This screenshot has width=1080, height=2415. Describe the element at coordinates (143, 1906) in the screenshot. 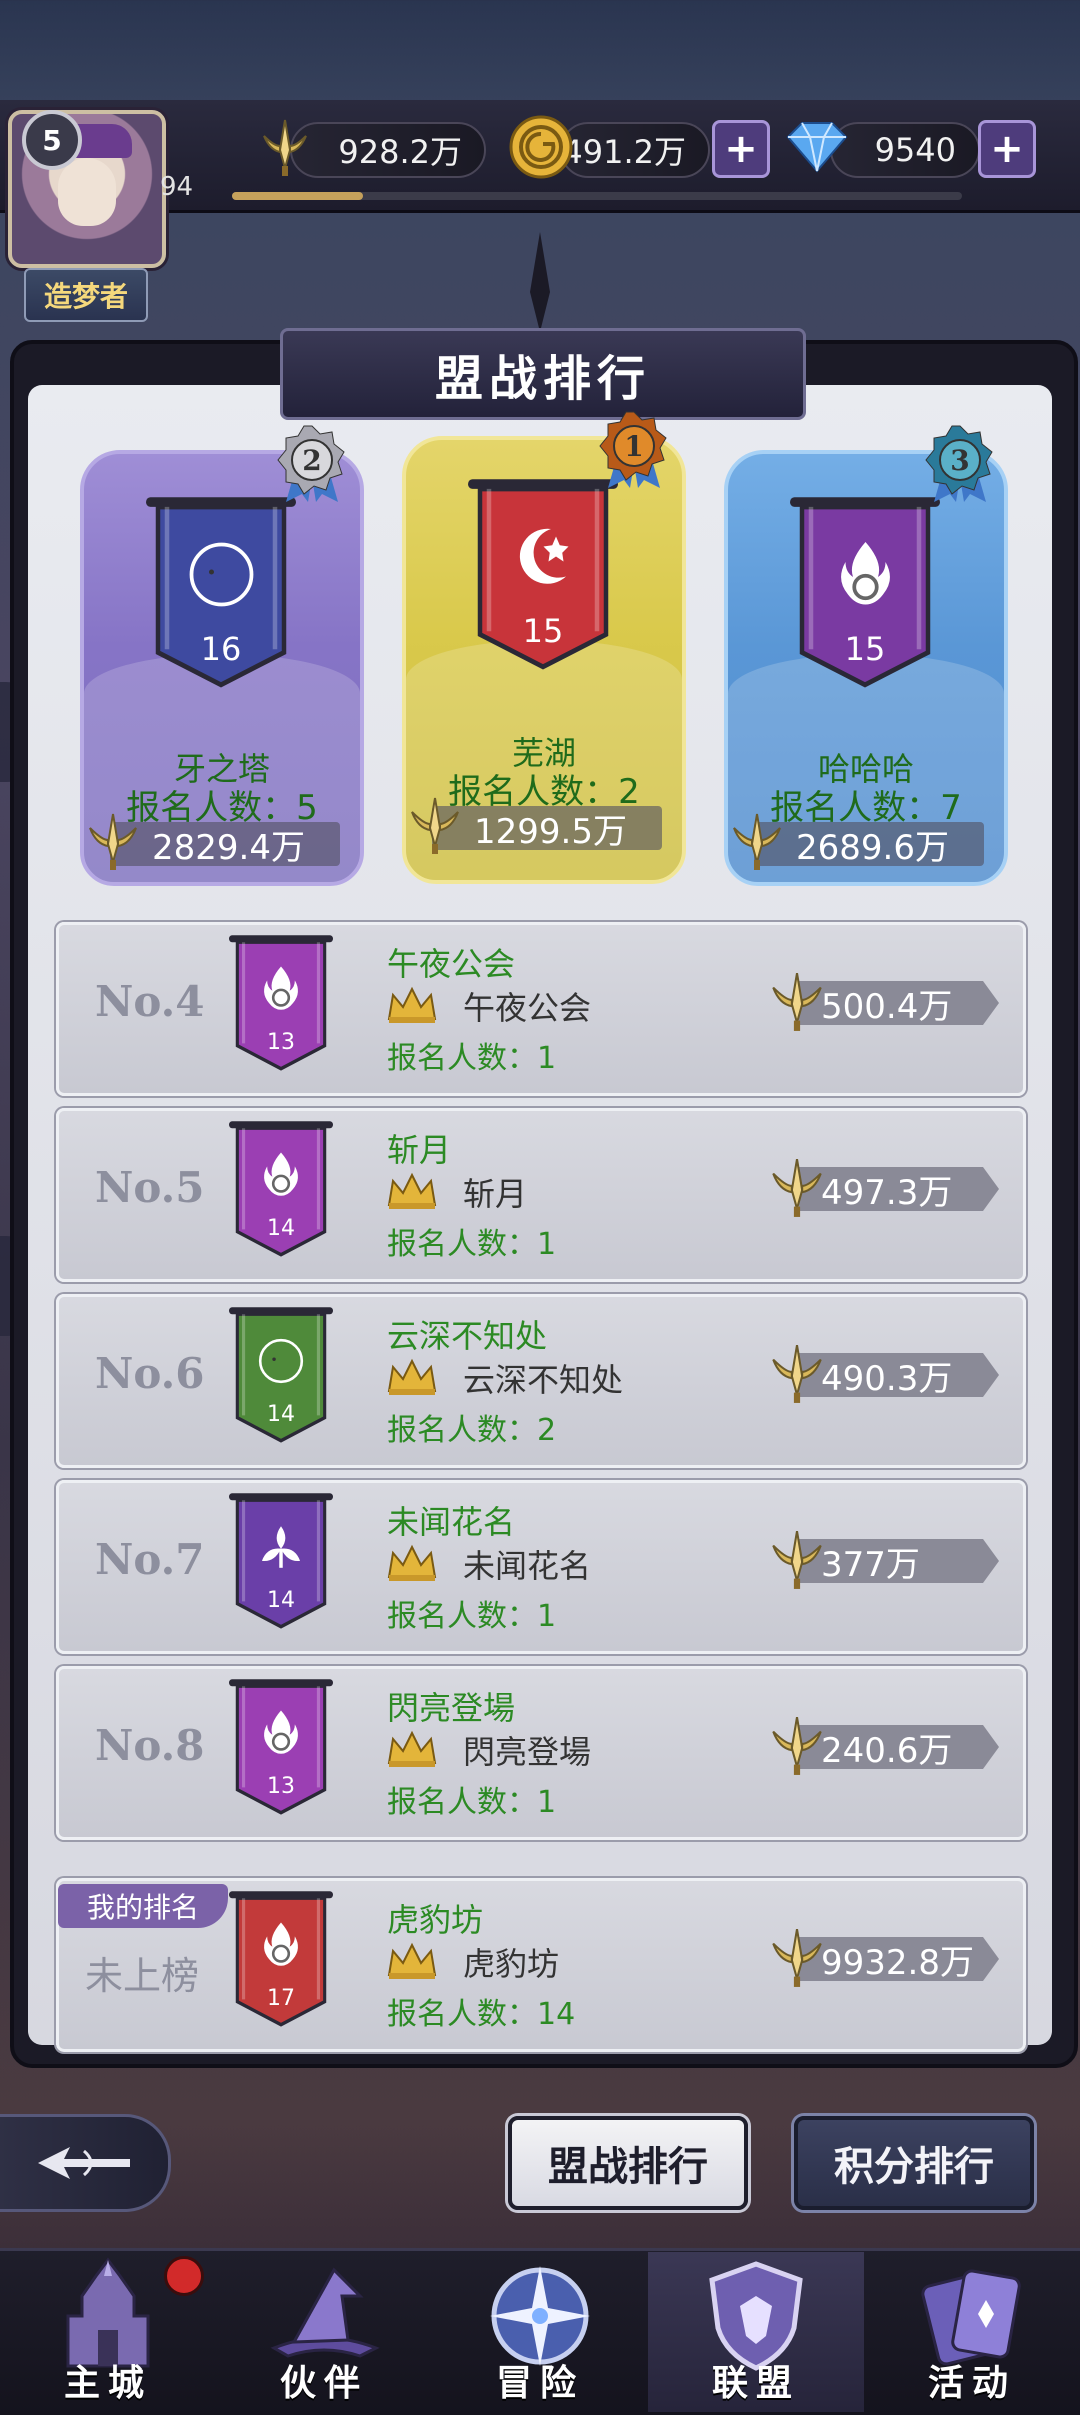

I see `my-rank-tag: 我的排名` at that location.